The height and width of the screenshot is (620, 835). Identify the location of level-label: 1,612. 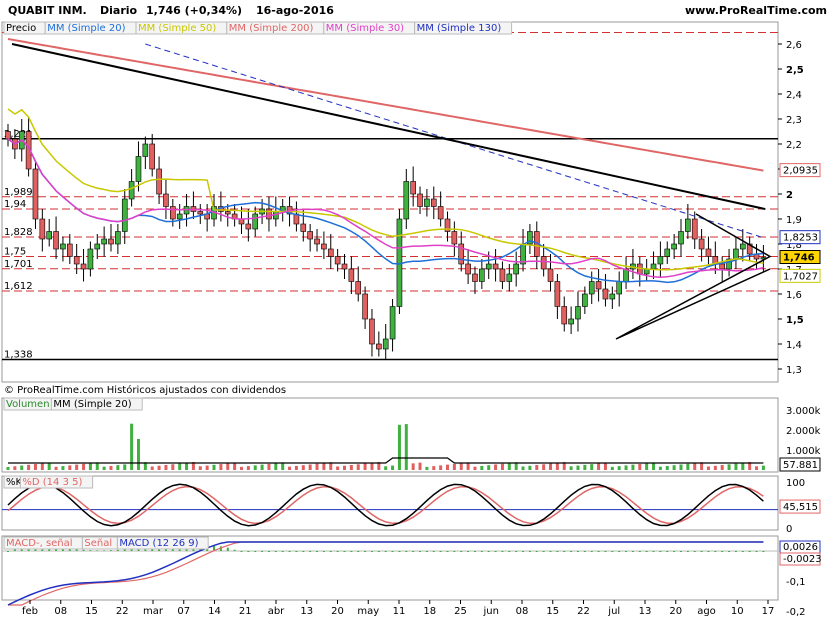
(18, 286).